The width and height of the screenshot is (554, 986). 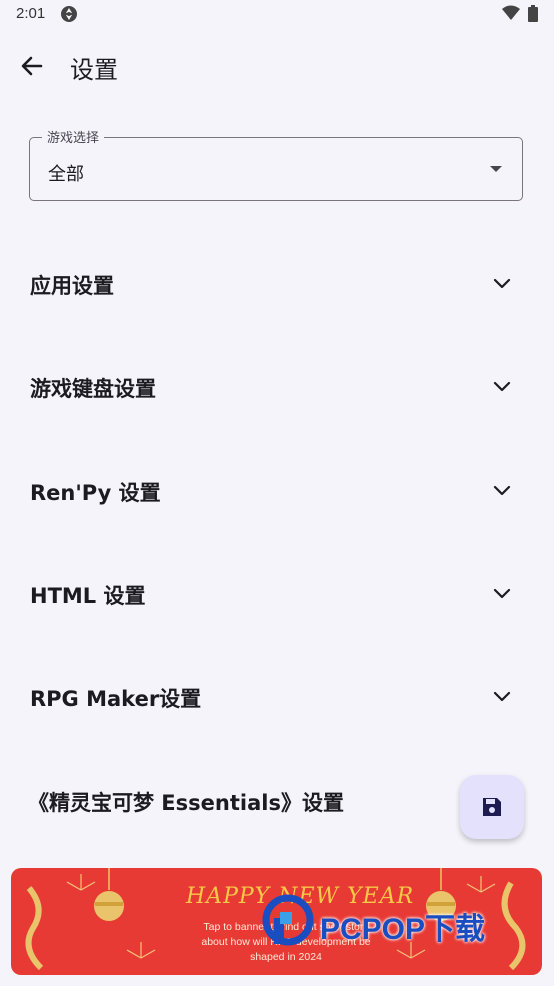 I want to click on section-label: HTML 设置, so click(x=88, y=596).